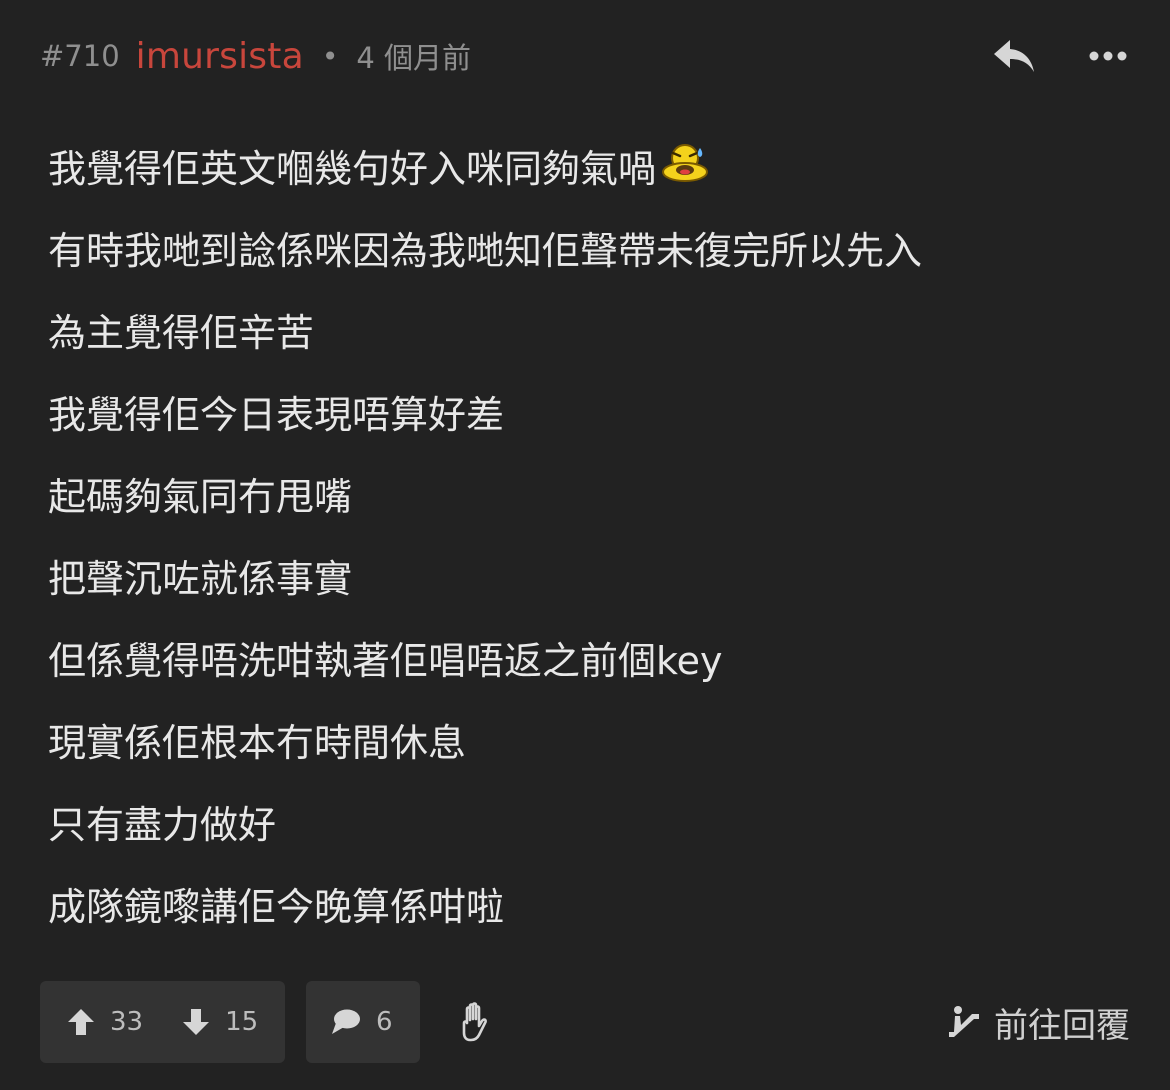 The image size is (1170, 1090). Describe the element at coordinates (685, 163) in the screenshot. I see `sweat-emoji-icon` at that location.